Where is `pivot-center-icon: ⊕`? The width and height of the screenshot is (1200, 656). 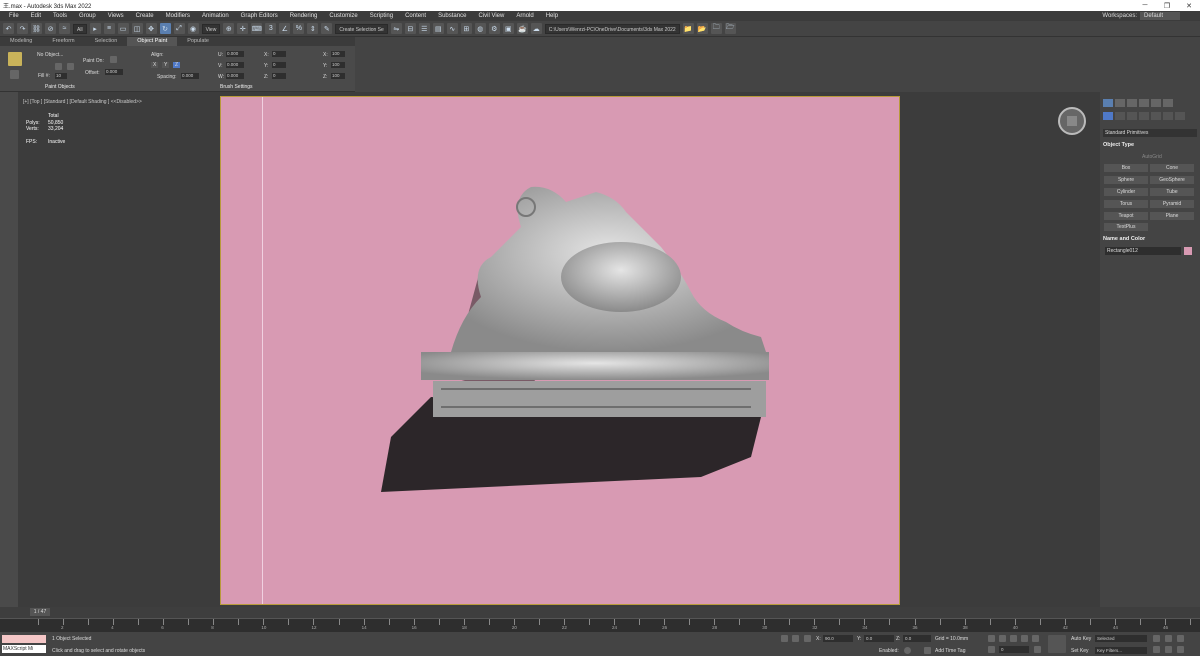
pivot-center-icon: ⊕ is located at coordinates (229, 28).